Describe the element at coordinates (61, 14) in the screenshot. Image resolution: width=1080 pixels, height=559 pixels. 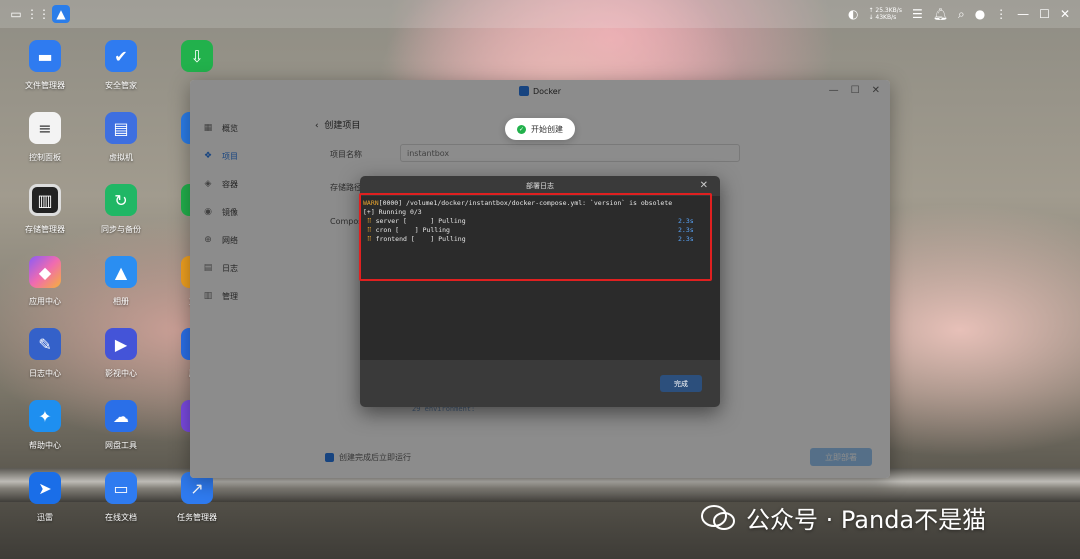
I see `docker-taskbar-icon: ▲` at that location.